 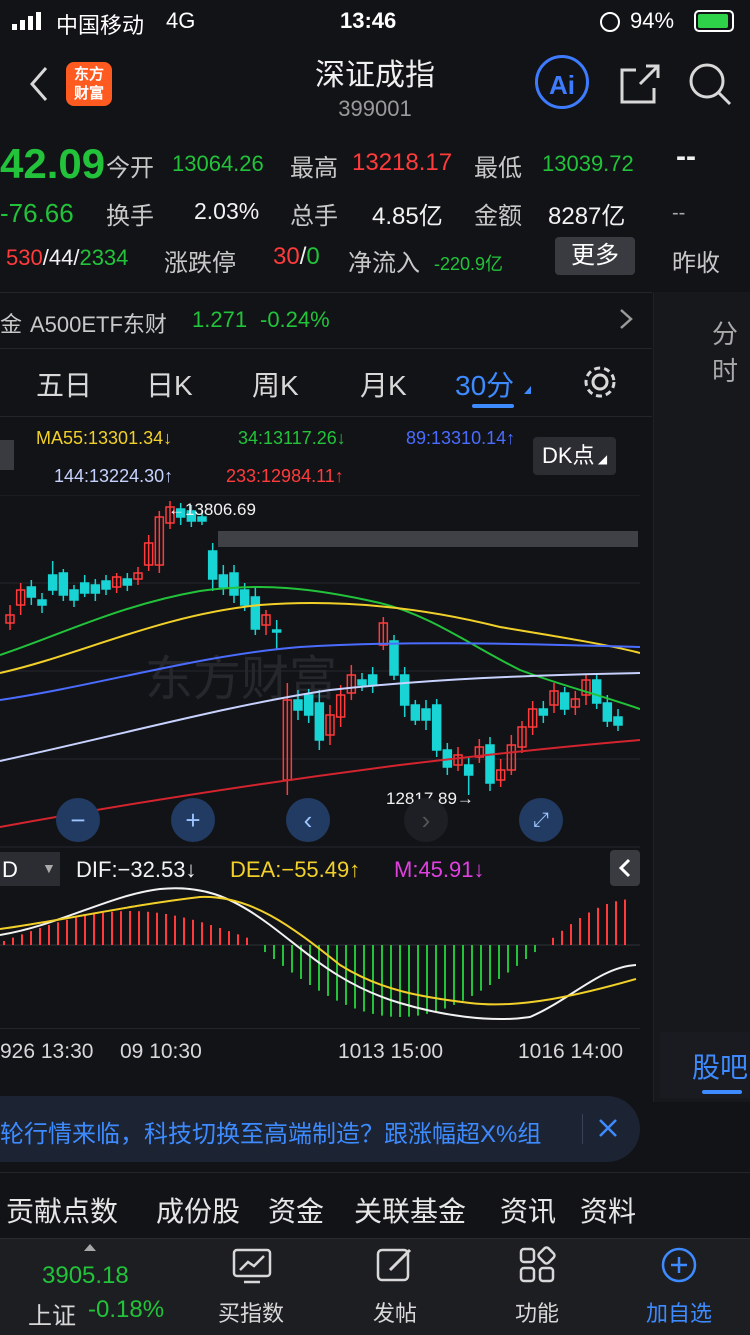 I want to click on dea-value: DEA:−55.49↑, so click(x=295, y=869).